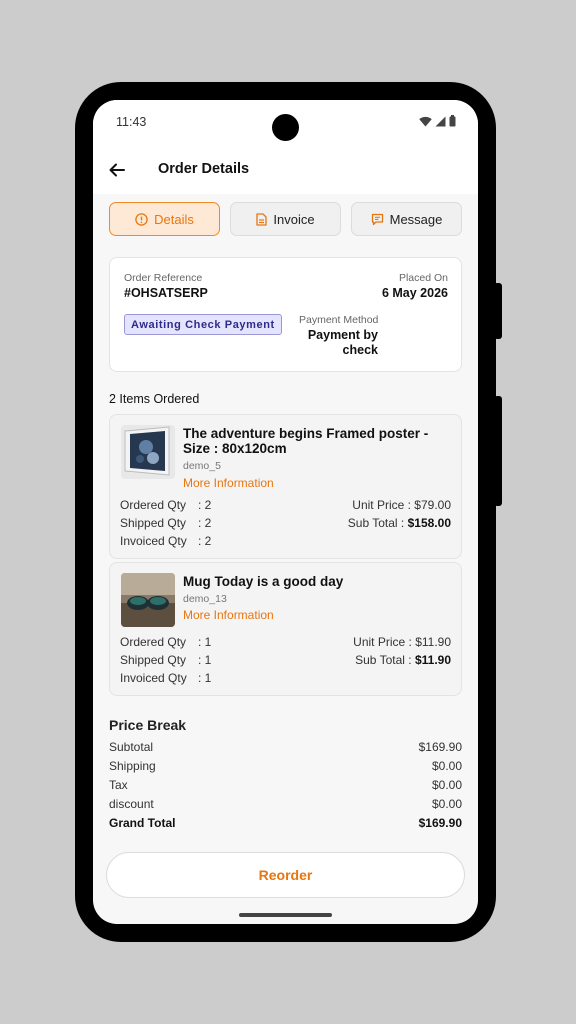 The height and width of the screenshot is (1024, 576). What do you see at coordinates (342, 335) in the screenshot?
I see `payment-method-line1: Payment by` at bounding box center [342, 335].